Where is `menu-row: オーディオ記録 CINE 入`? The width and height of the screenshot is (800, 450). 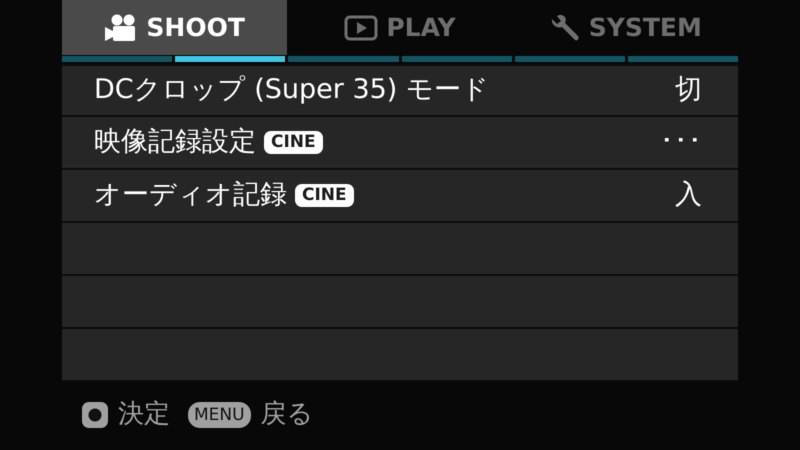
menu-row: オーディオ記録 CINE 入 is located at coordinates (400, 196).